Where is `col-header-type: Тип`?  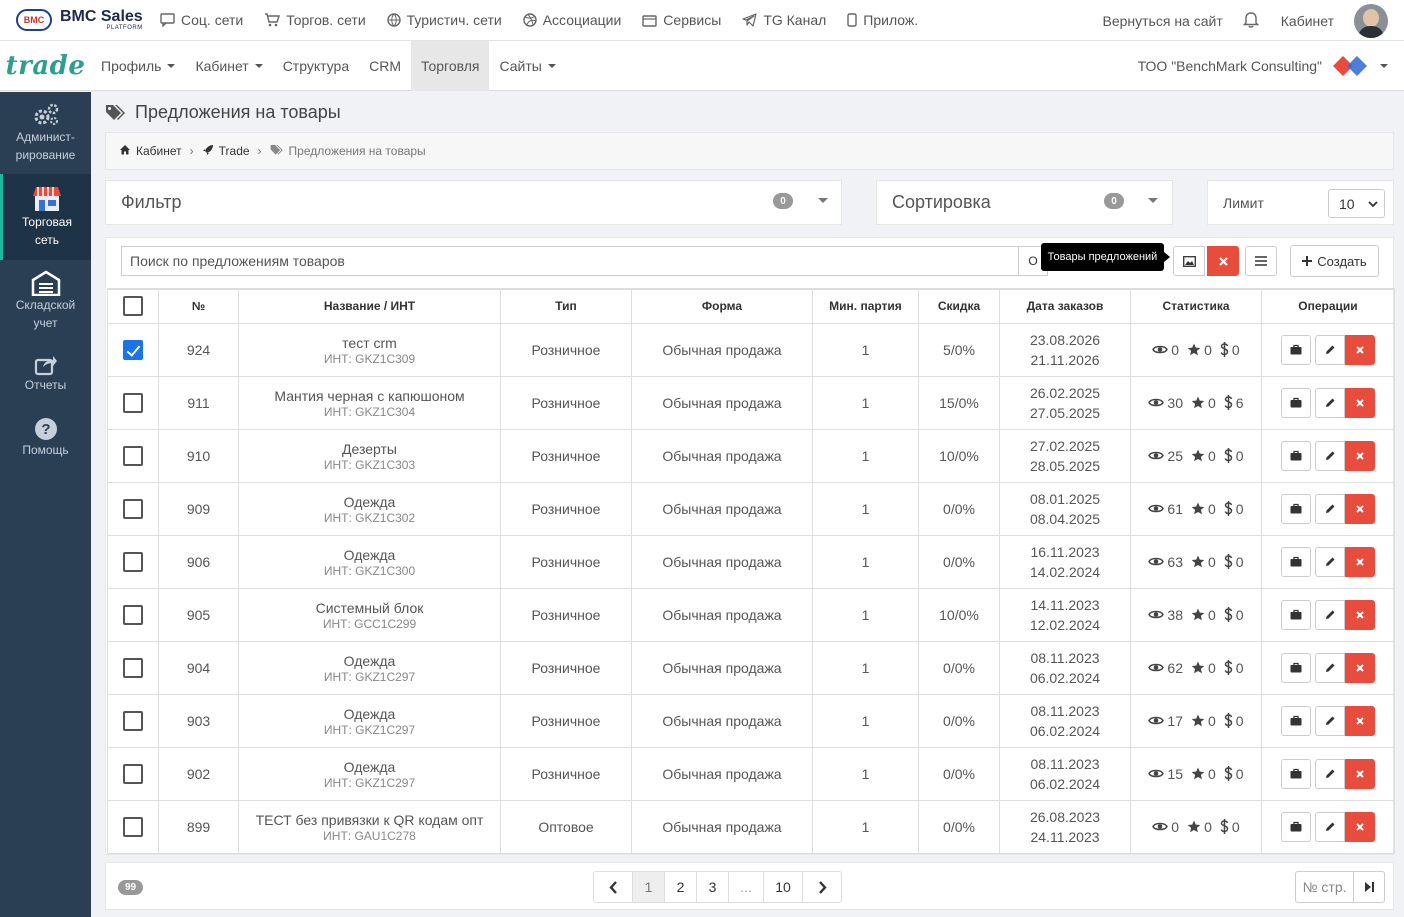
col-header-type: Тип is located at coordinates (566, 306).